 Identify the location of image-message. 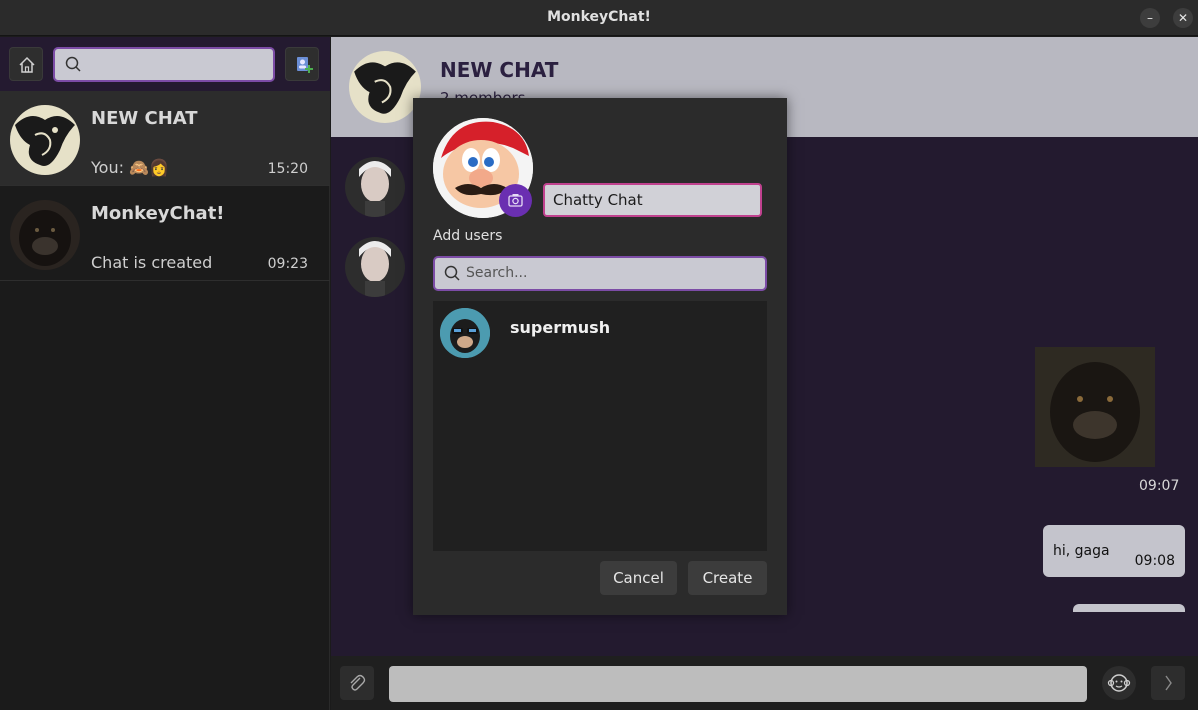
(1095, 407).